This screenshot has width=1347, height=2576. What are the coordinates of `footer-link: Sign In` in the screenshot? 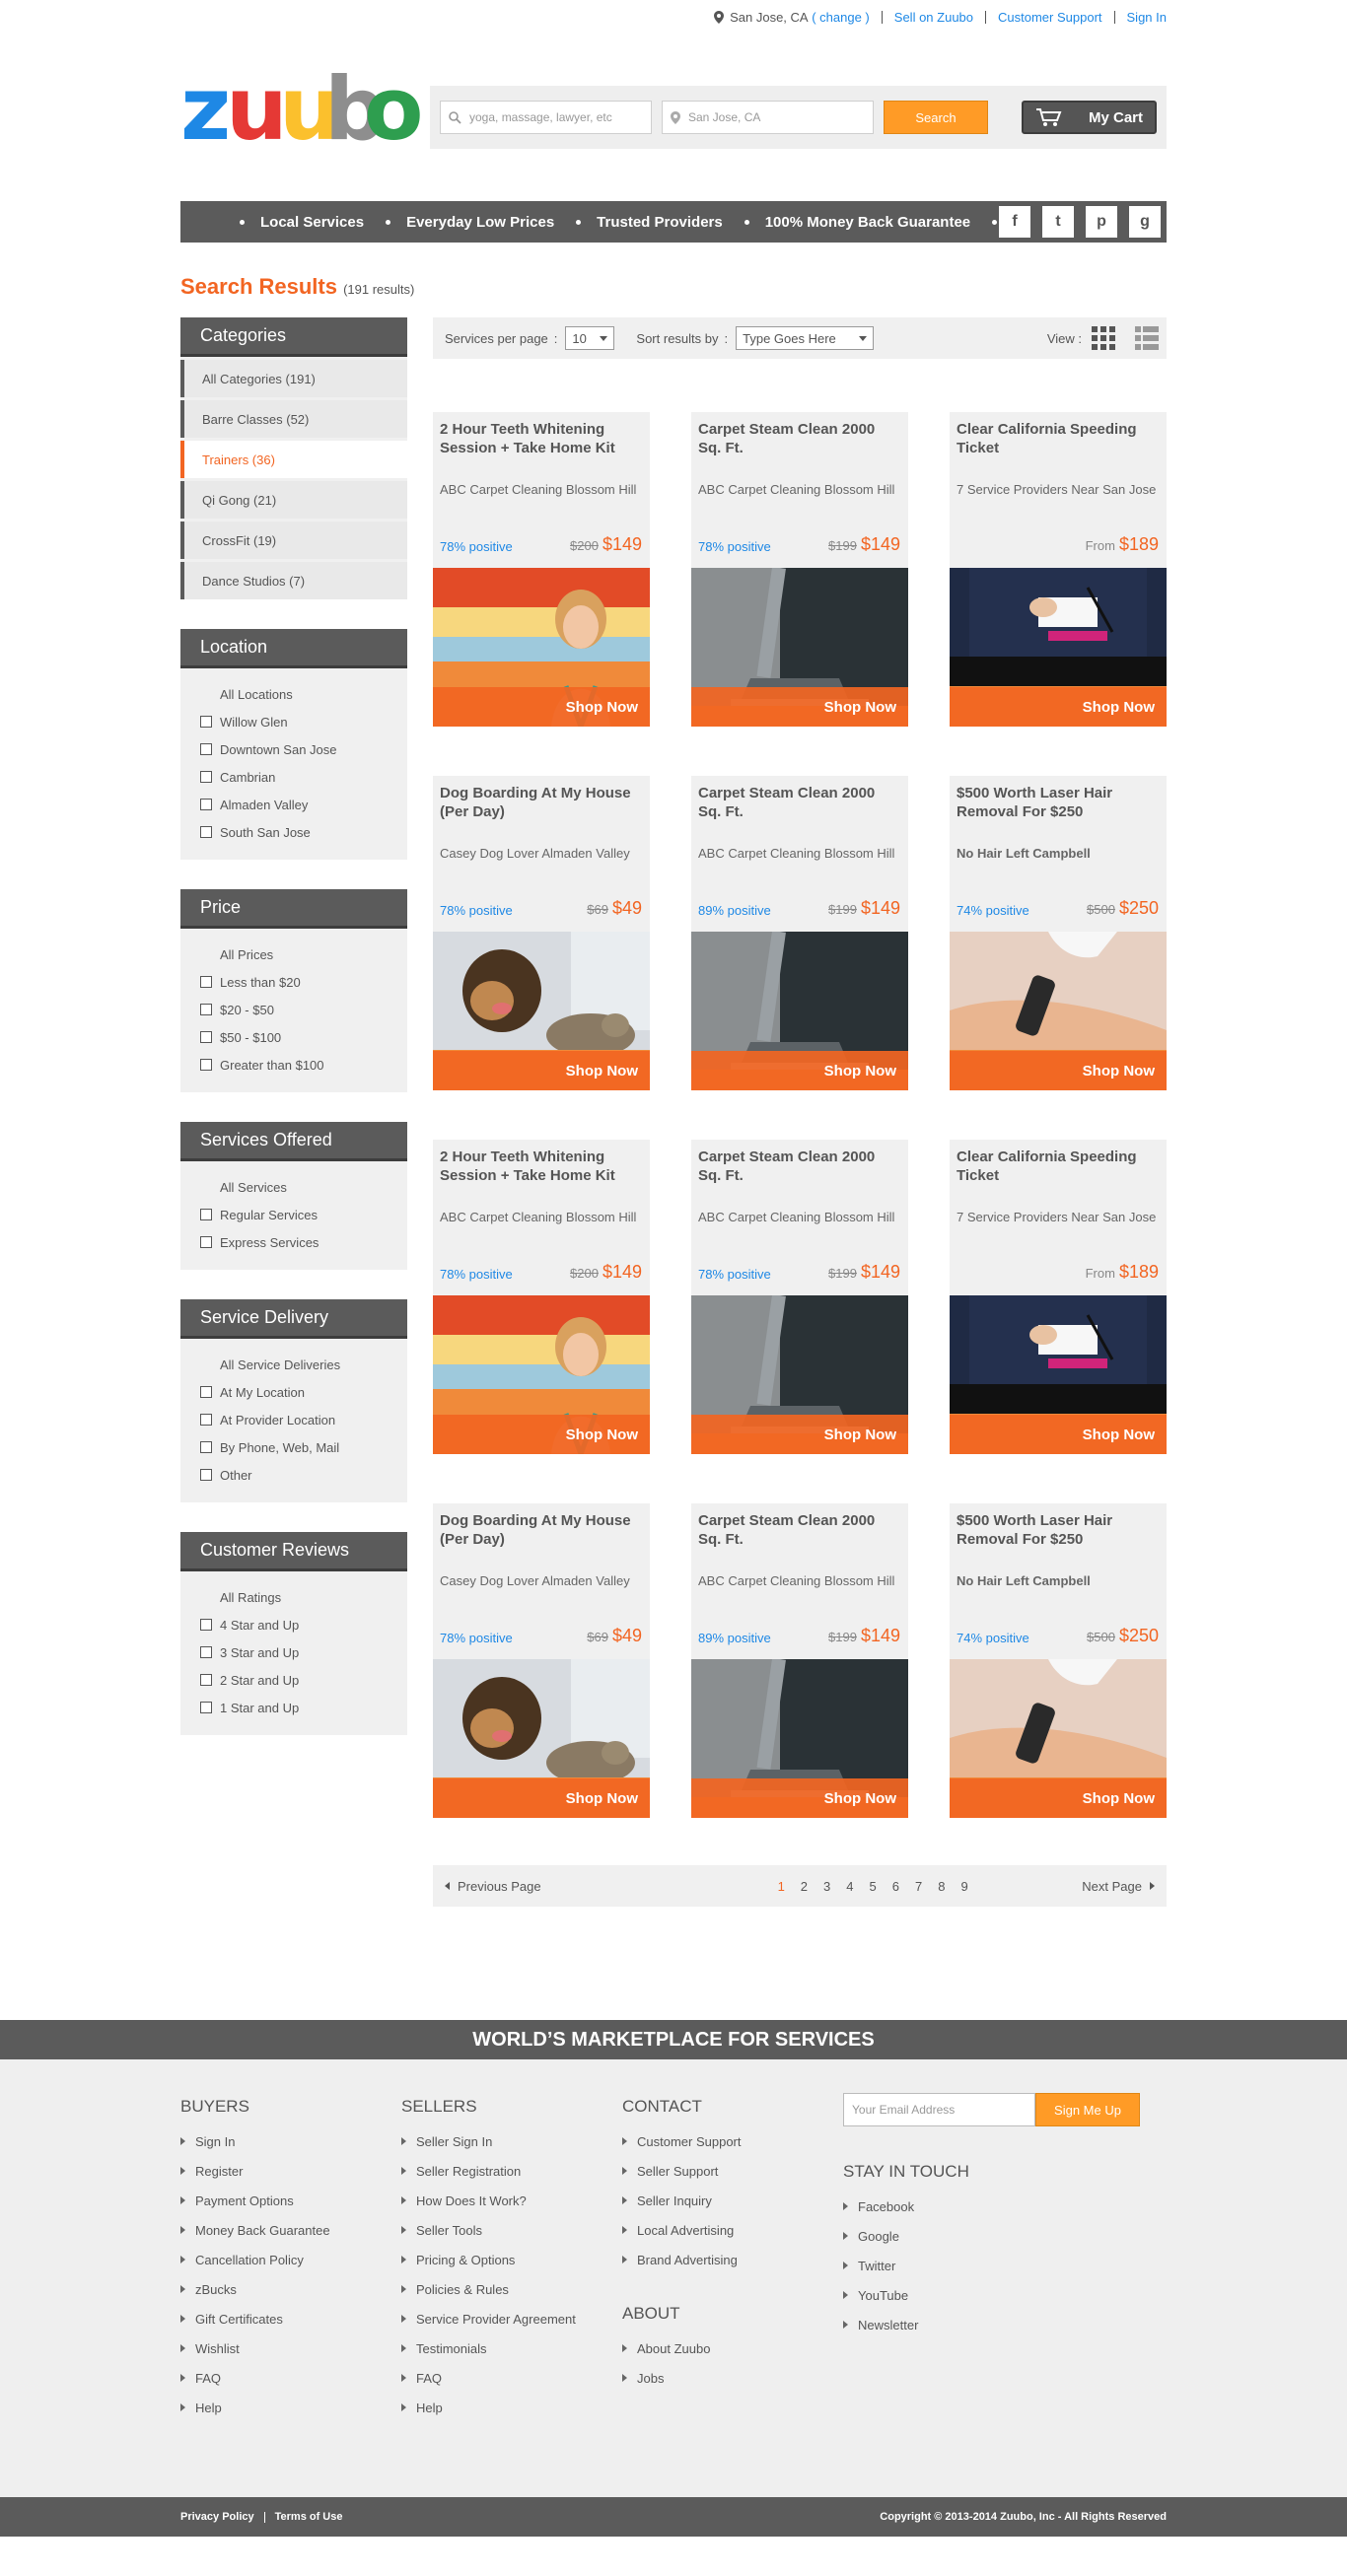 It's located at (290, 2141).